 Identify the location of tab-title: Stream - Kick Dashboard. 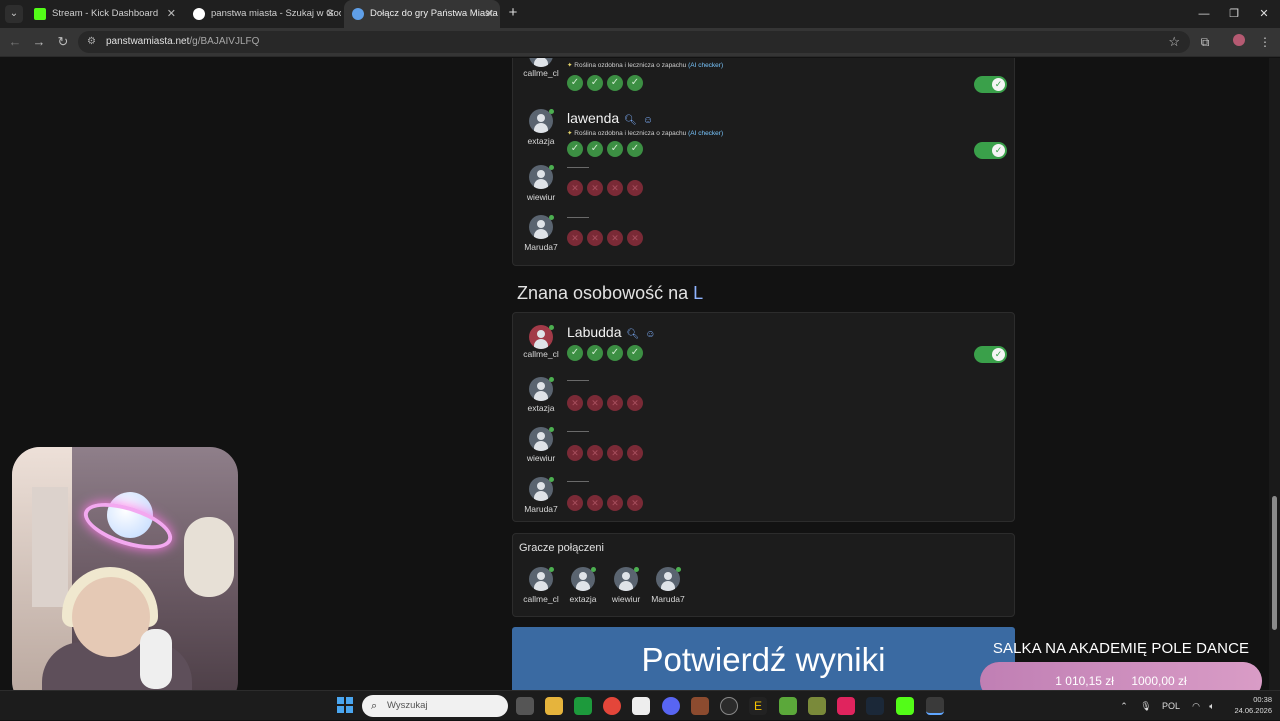
(105, 13).